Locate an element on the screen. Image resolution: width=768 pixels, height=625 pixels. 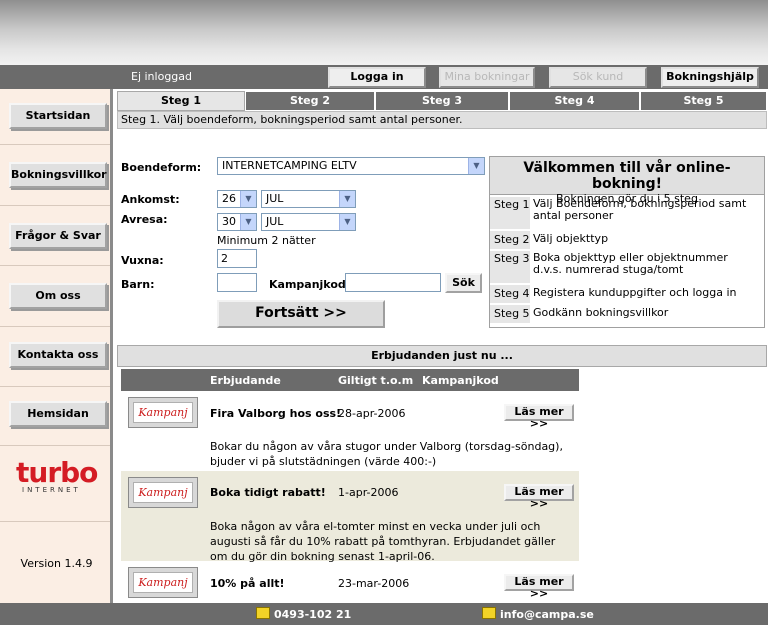
avresa-month-value: JUL is located at coordinates (275, 221).